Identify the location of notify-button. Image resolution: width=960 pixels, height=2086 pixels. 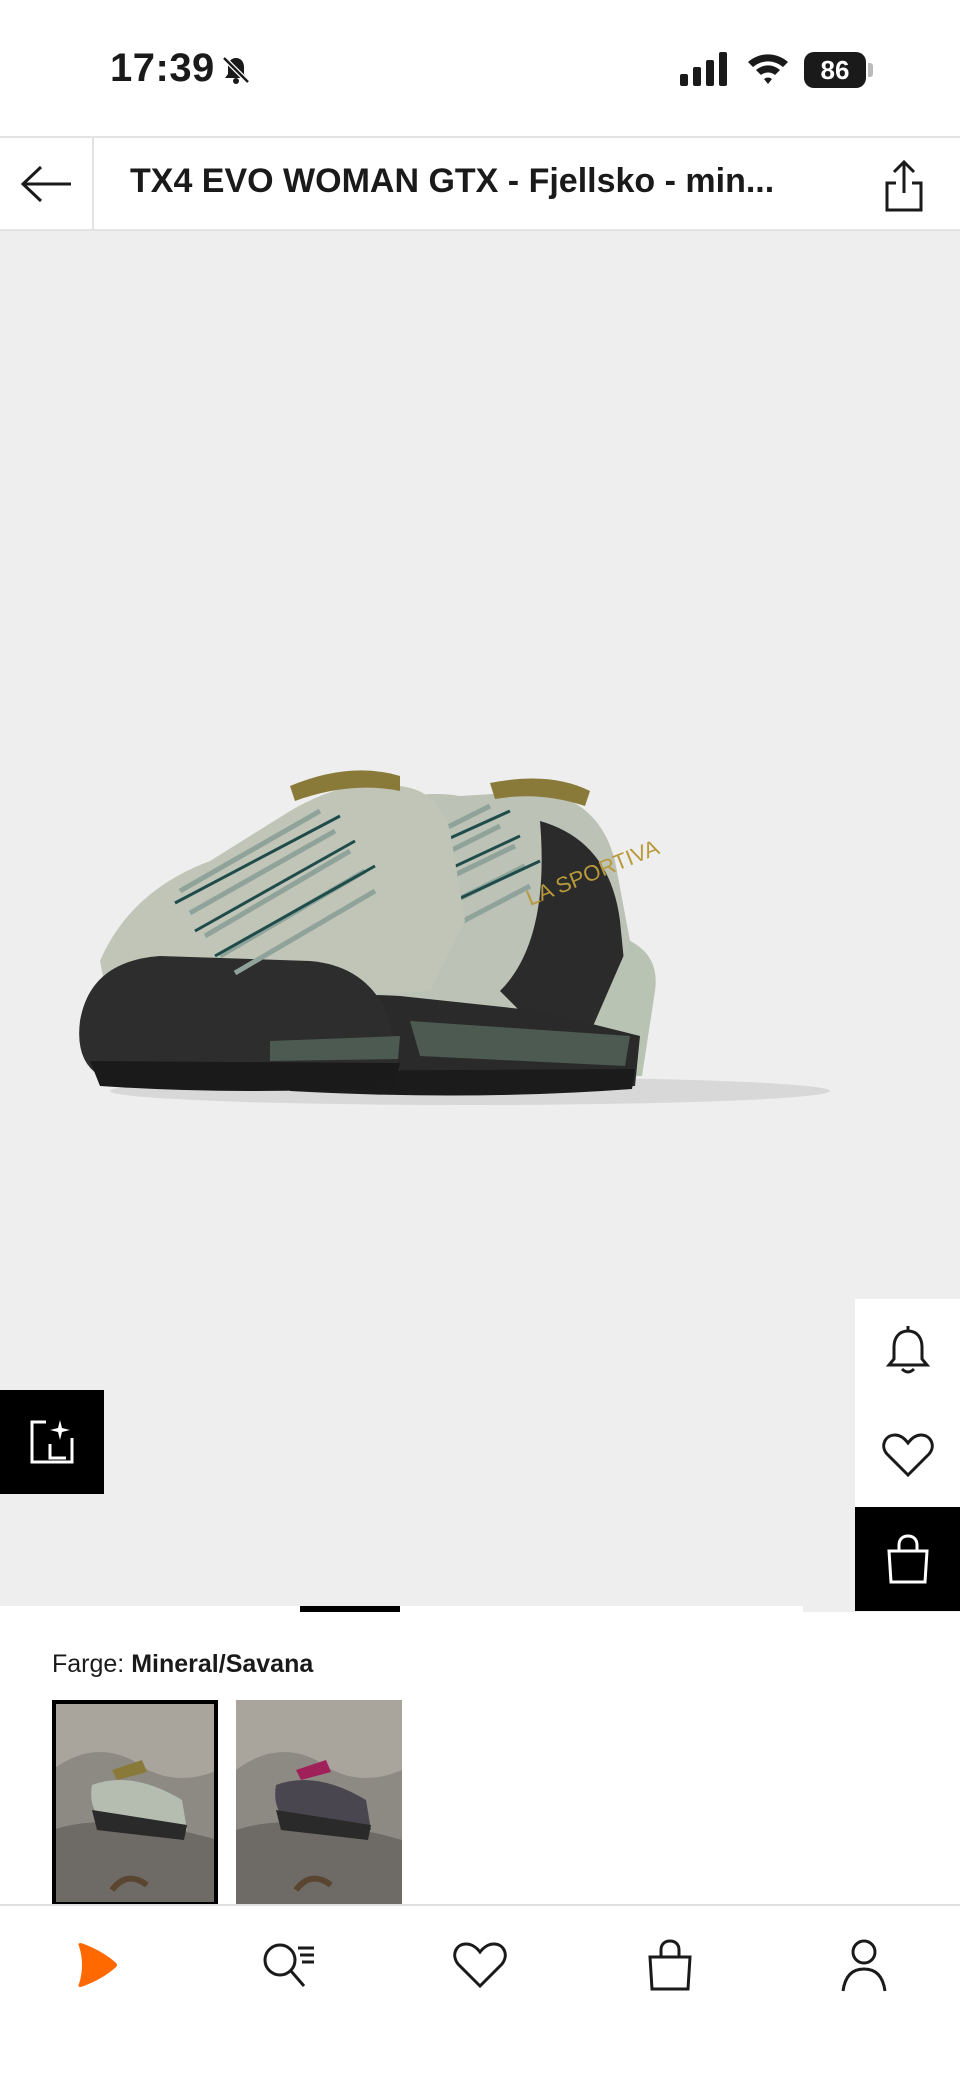
(907, 1351).